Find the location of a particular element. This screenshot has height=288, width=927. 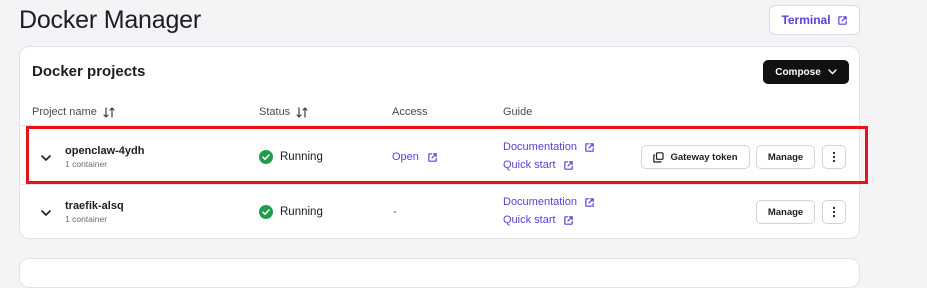

gateway-token-button: Gateway token is located at coordinates (695, 157).